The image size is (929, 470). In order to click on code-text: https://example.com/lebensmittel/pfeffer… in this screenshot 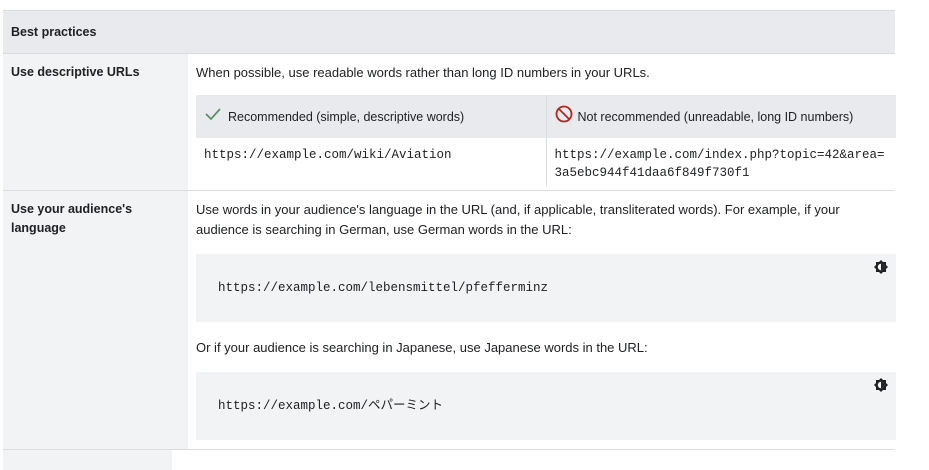, I will do `click(383, 288)`.